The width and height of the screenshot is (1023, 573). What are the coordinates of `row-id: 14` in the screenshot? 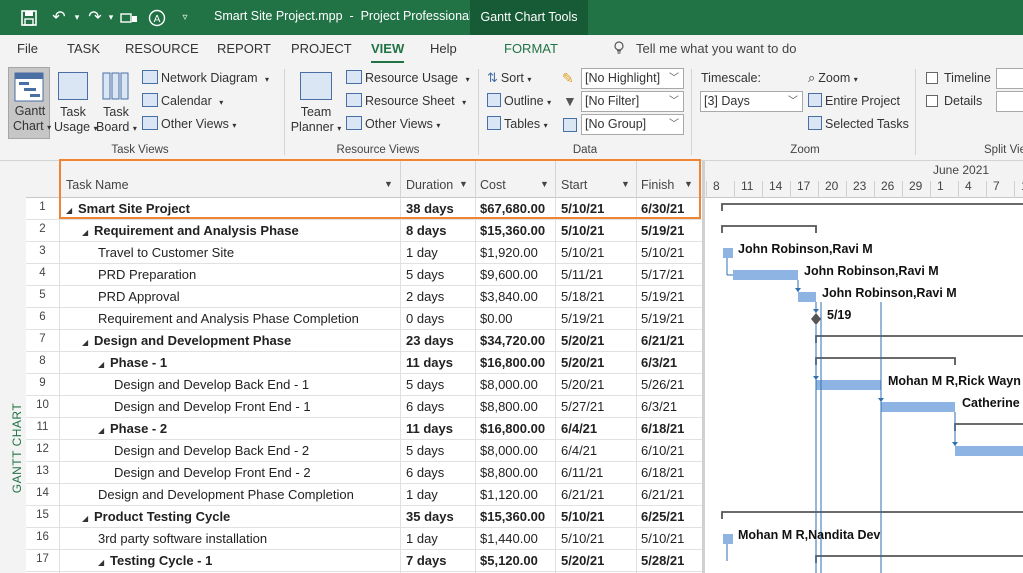 It's located at (42, 493).